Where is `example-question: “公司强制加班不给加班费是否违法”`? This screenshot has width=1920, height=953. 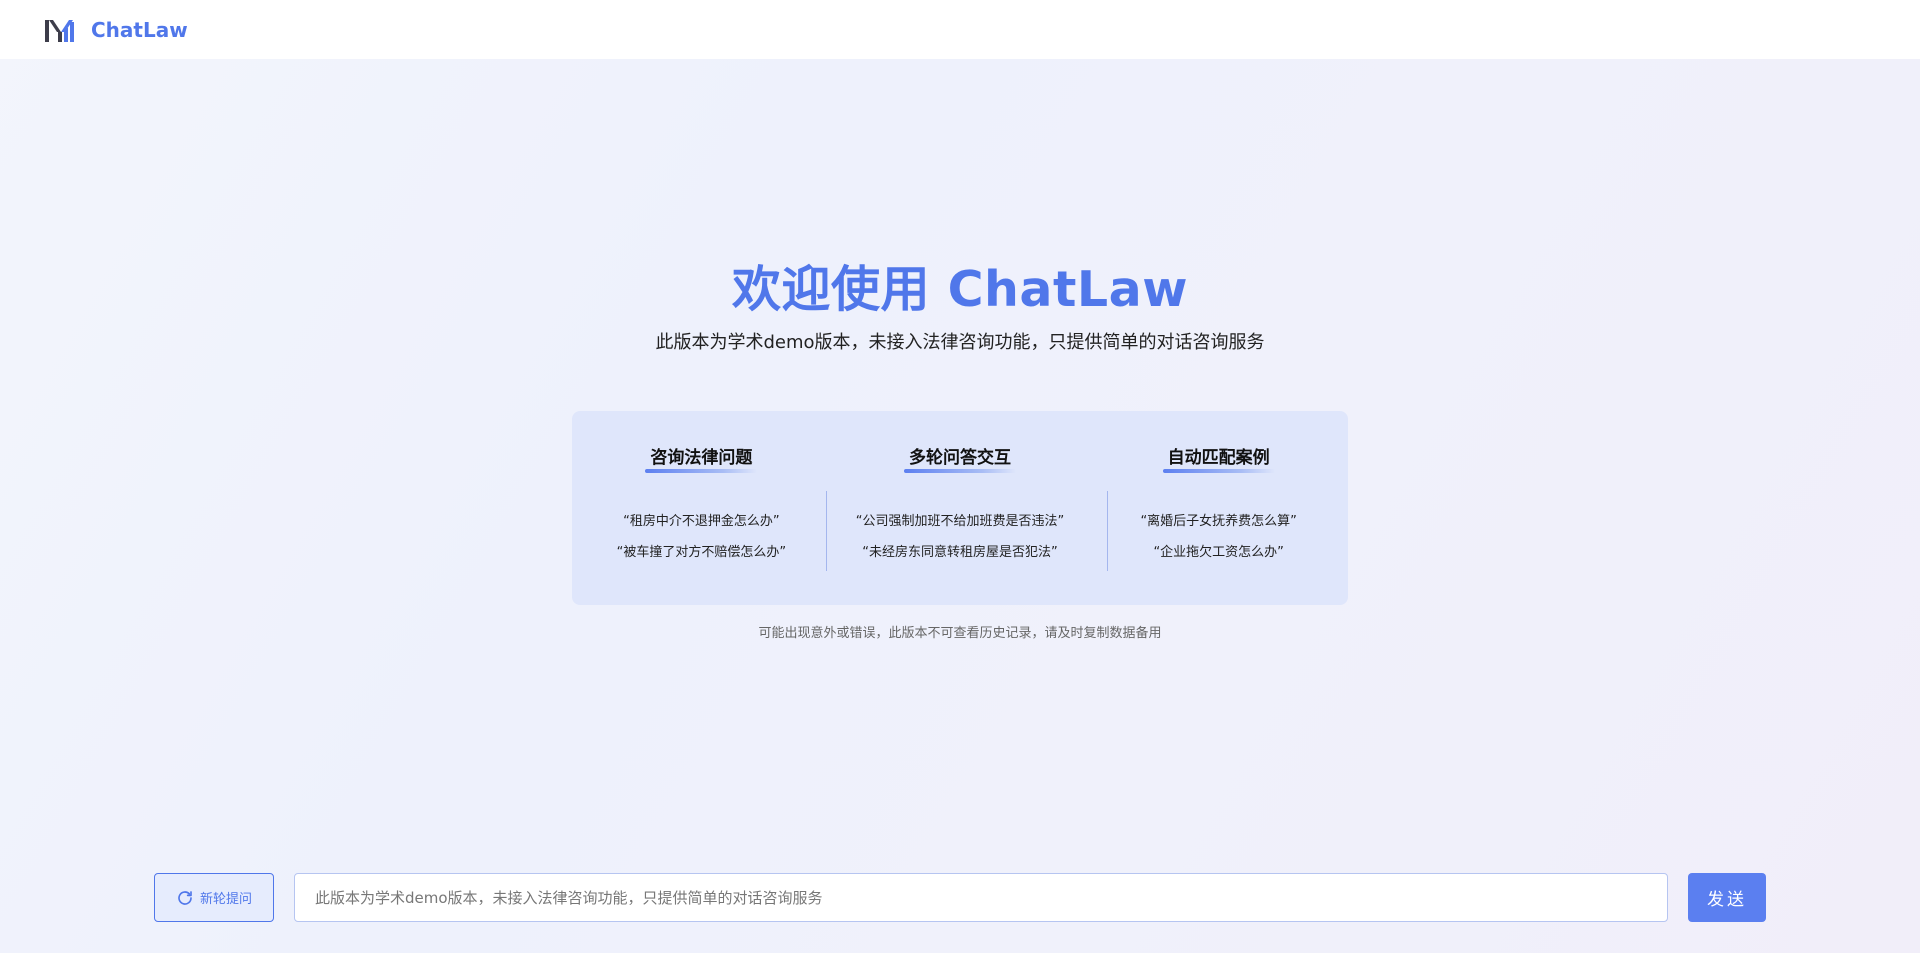
example-question: “公司强制加班不给加班费是否违法” is located at coordinates (960, 521).